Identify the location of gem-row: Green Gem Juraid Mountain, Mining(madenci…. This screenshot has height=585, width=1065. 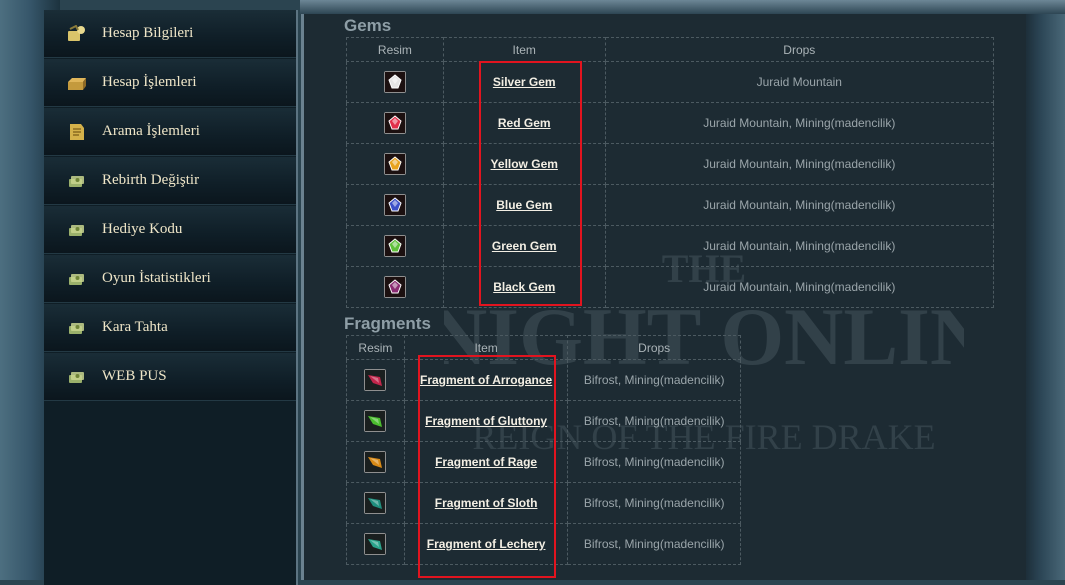
(670, 246).